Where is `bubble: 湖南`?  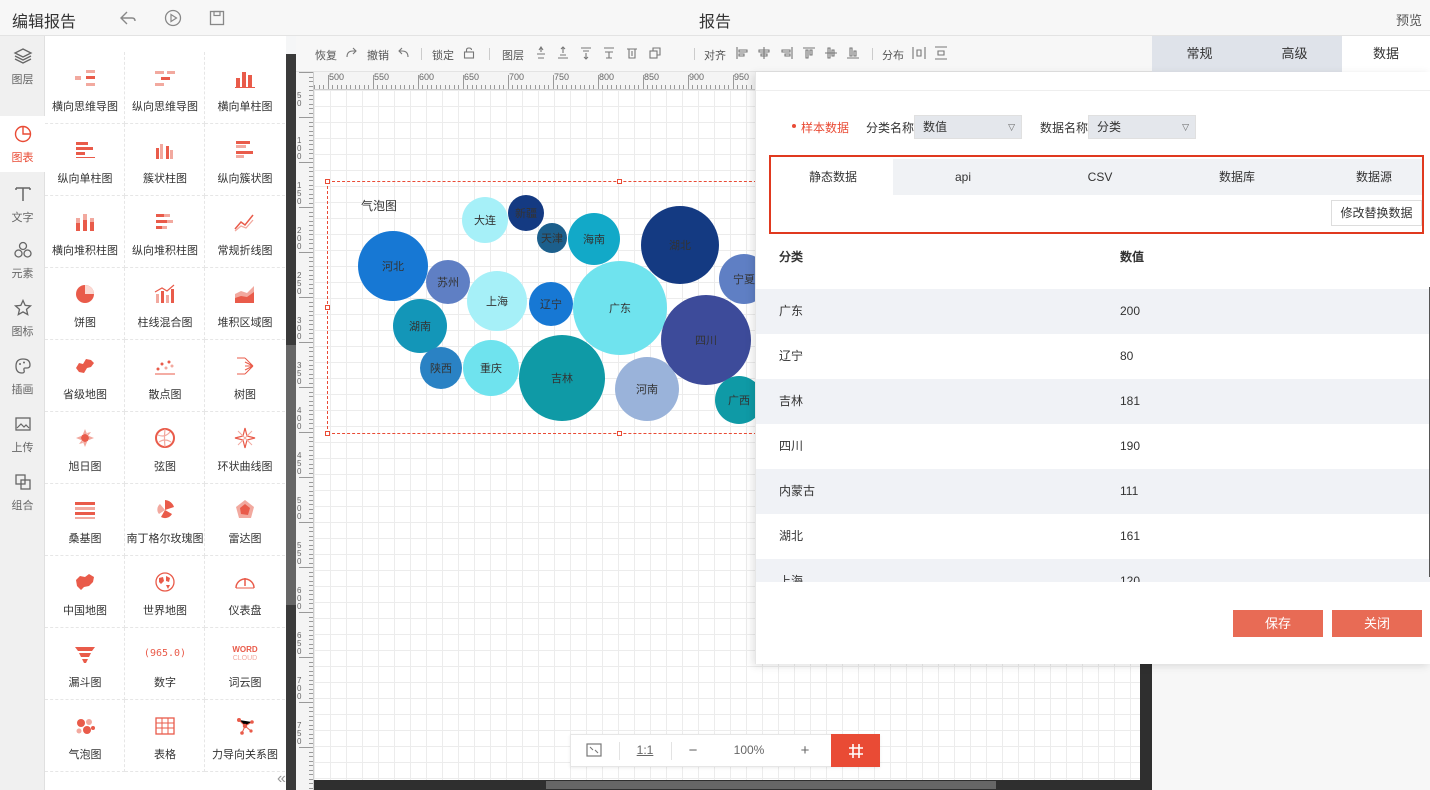 bubble: 湖南 is located at coordinates (420, 326).